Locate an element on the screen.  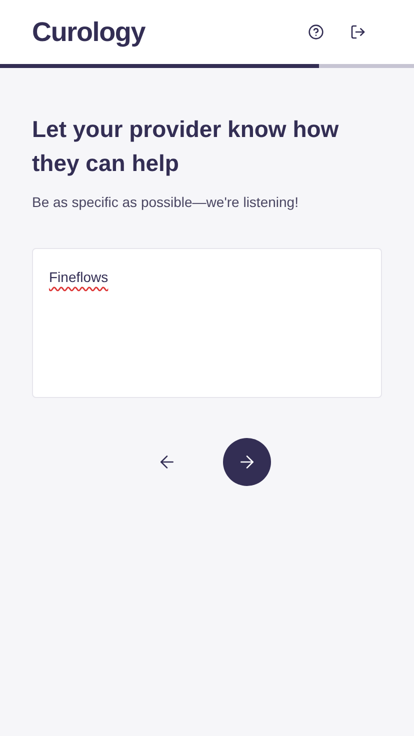
question-title: Let your provider know how they can help is located at coordinates (186, 146).